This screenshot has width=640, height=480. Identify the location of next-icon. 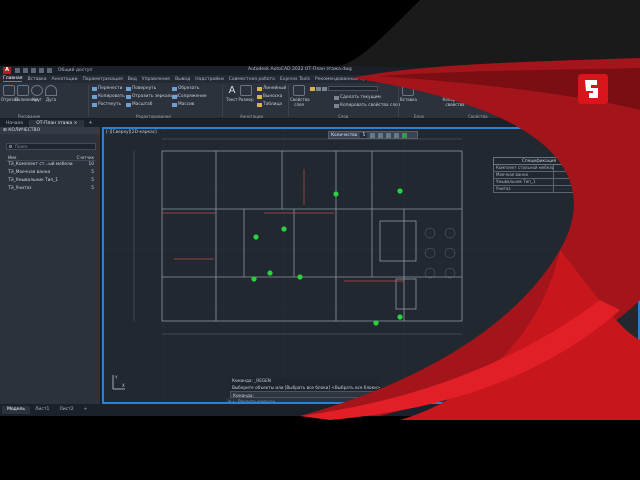
(389, 135).